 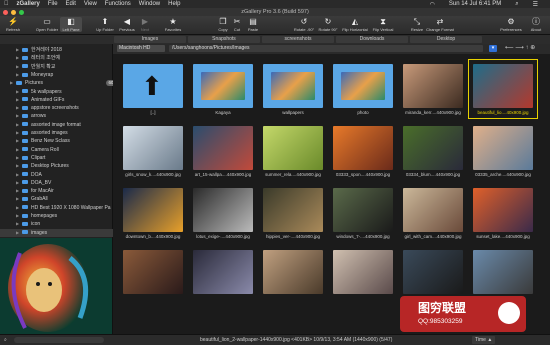 What do you see at coordinates (293, 151) in the screenshot?
I see `thumbnail-item: summer_rela....440x900.jpg` at bounding box center [293, 151].